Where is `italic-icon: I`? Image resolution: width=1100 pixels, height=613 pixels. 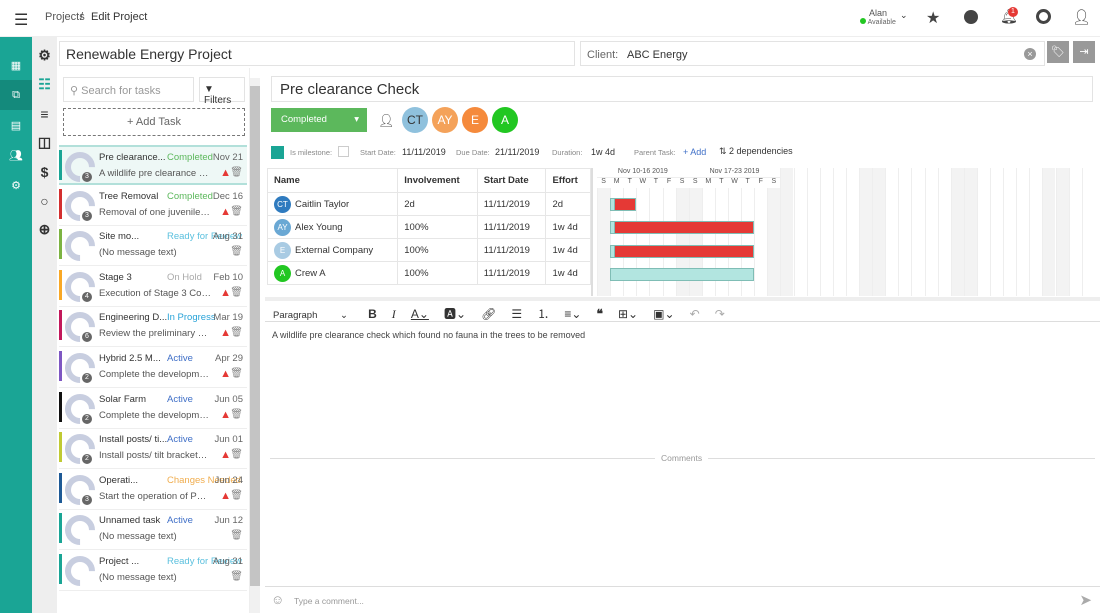 italic-icon: I is located at coordinates (394, 314).